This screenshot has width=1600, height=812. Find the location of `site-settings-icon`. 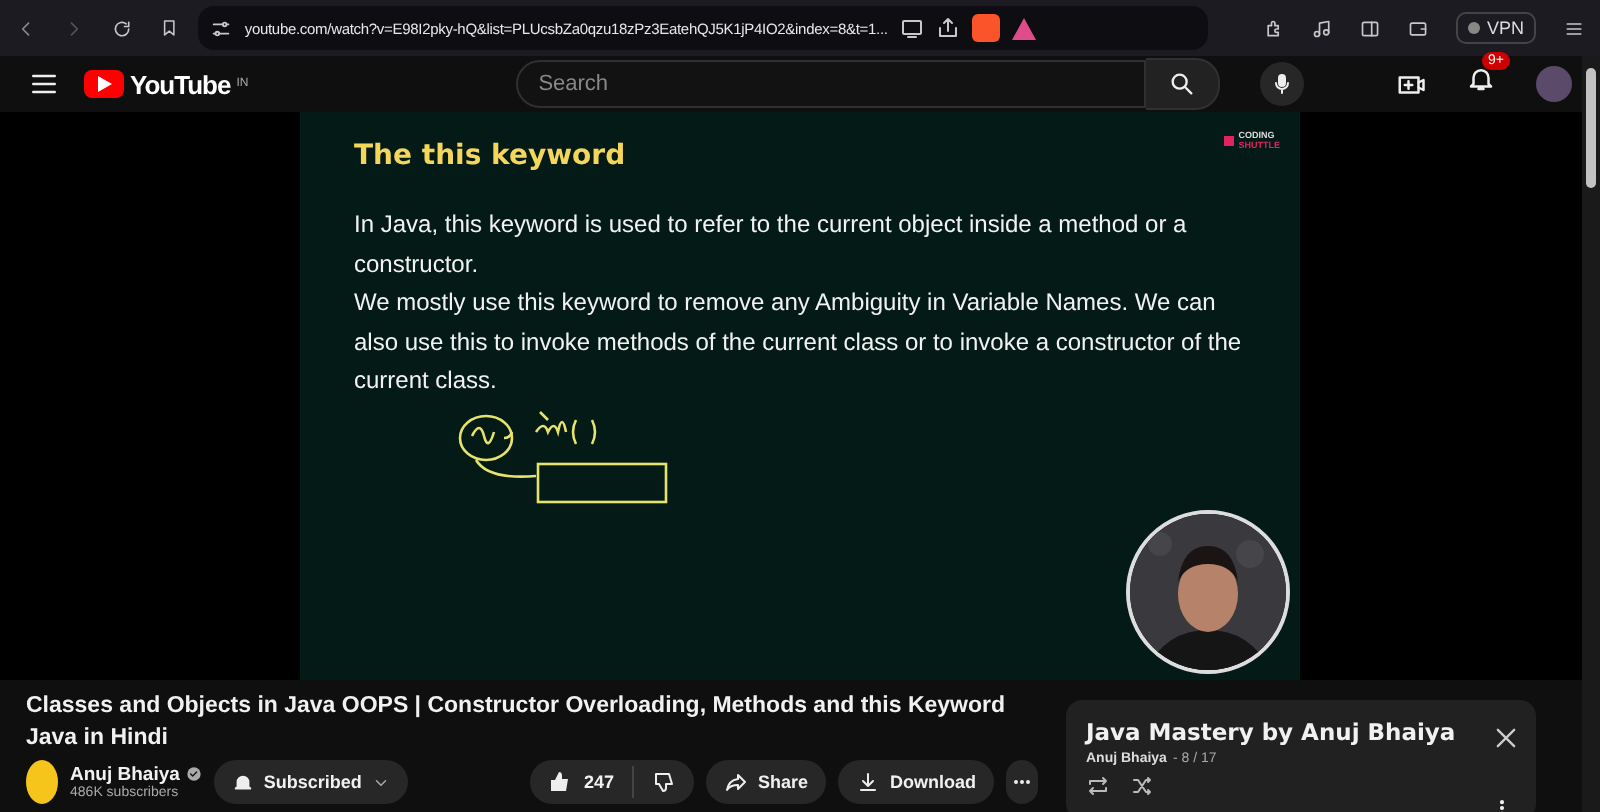

site-settings-icon is located at coordinates (221, 28).